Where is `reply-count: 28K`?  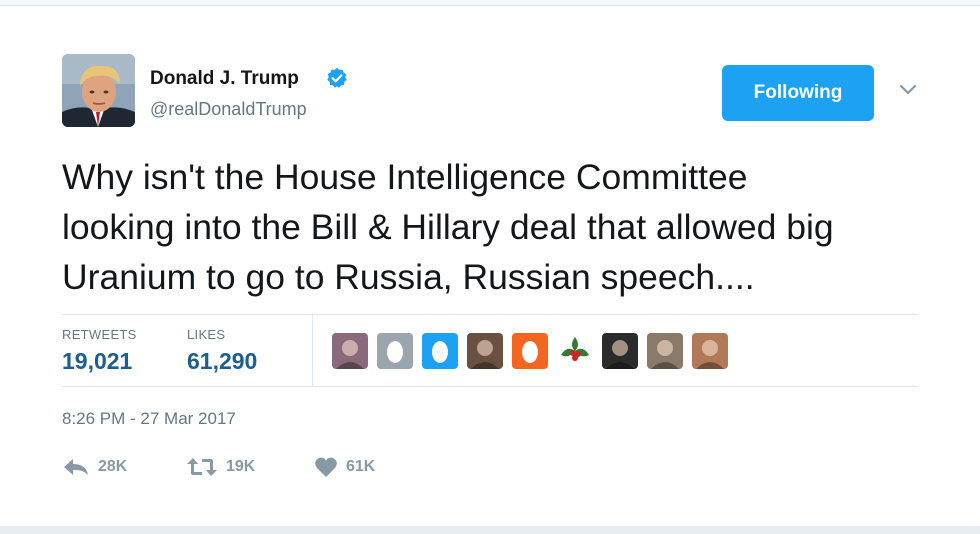
reply-count: 28K is located at coordinates (113, 466).